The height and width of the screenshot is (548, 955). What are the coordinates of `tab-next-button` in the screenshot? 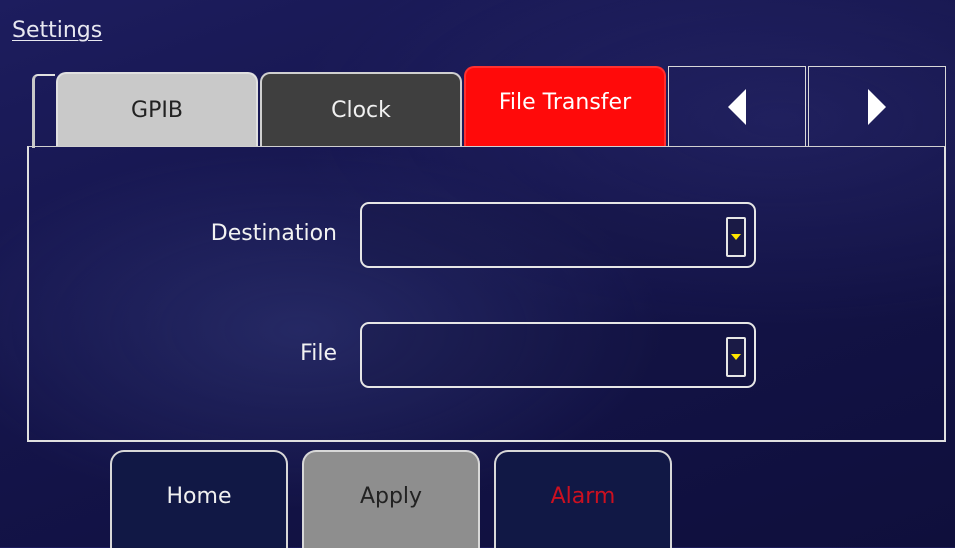 It's located at (877, 106).